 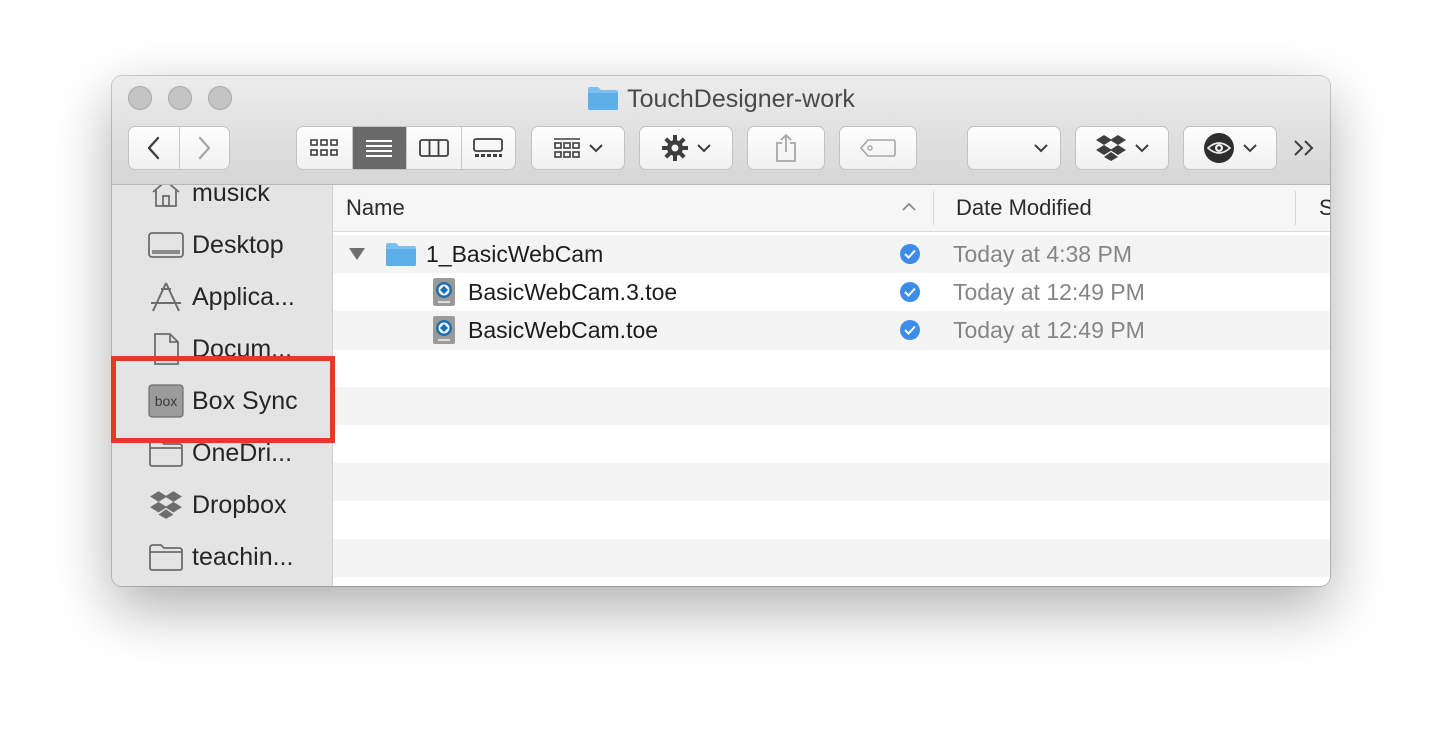 What do you see at coordinates (831, 292) in the screenshot?
I see `table-row: BasicWebCam.3.toe Today at 12:49 PM` at bounding box center [831, 292].